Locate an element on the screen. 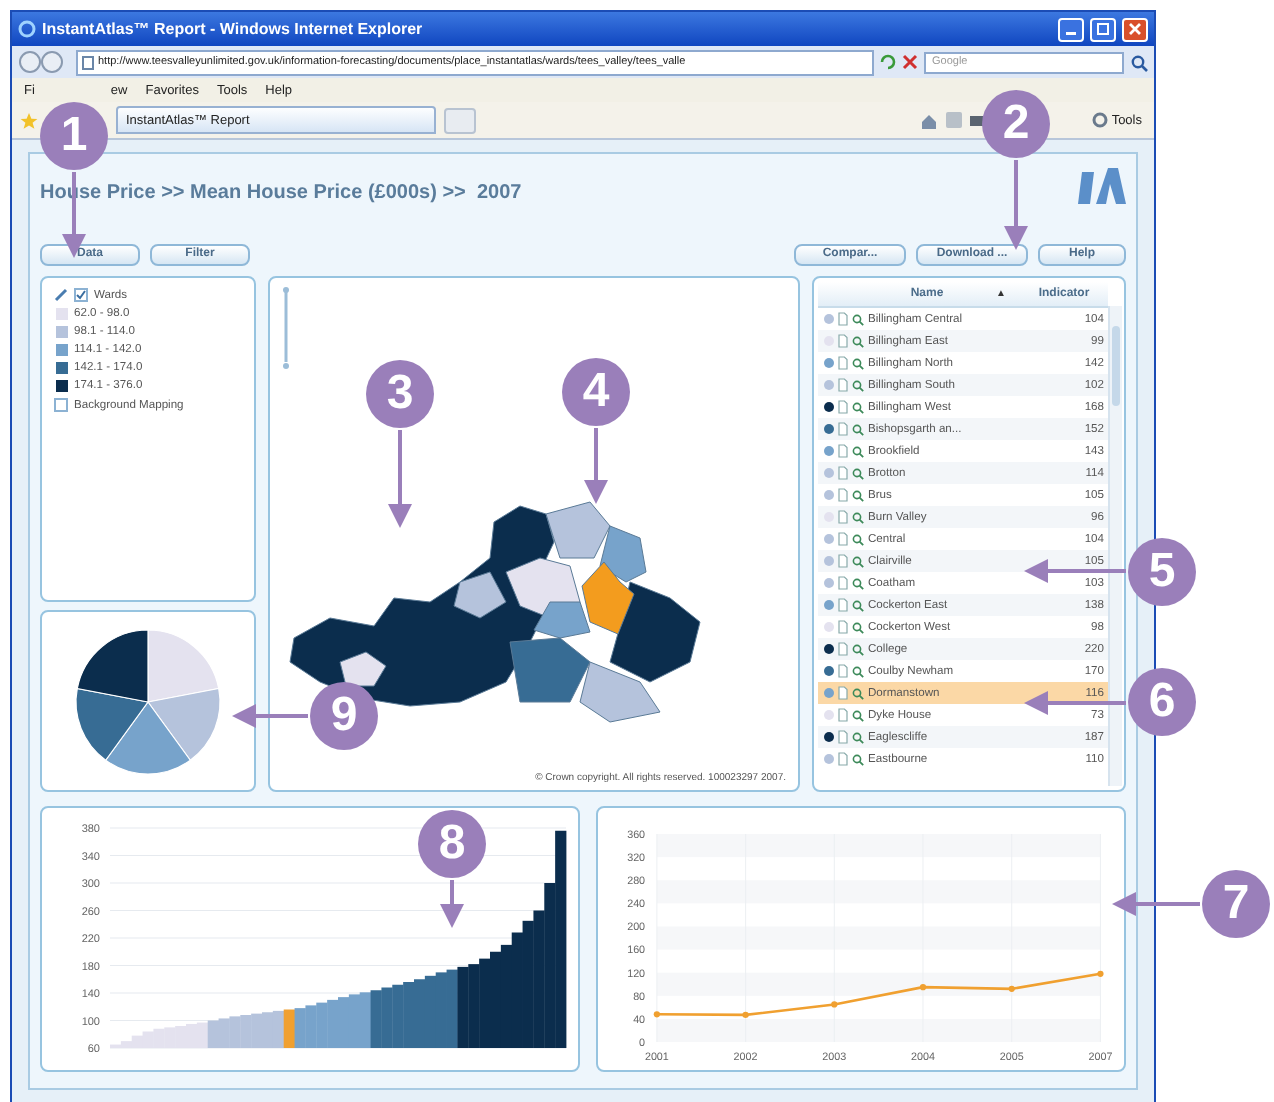 The height and width of the screenshot is (1102, 1274). callout-badge: 6 is located at coordinates (1162, 702).